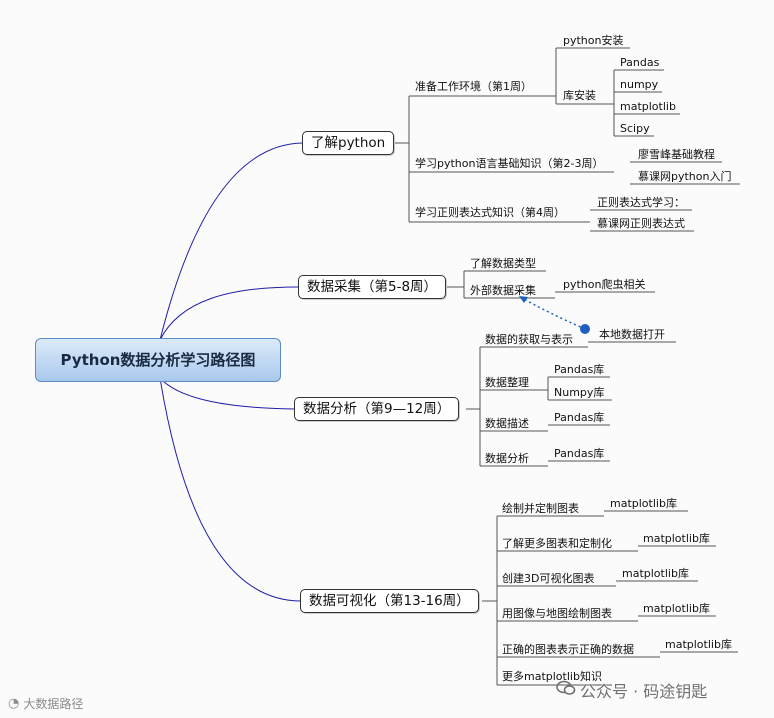 The width and height of the screenshot is (774, 718). What do you see at coordinates (507, 424) in the screenshot?
I see `node-data-describe: 数据描述` at bounding box center [507, 424].